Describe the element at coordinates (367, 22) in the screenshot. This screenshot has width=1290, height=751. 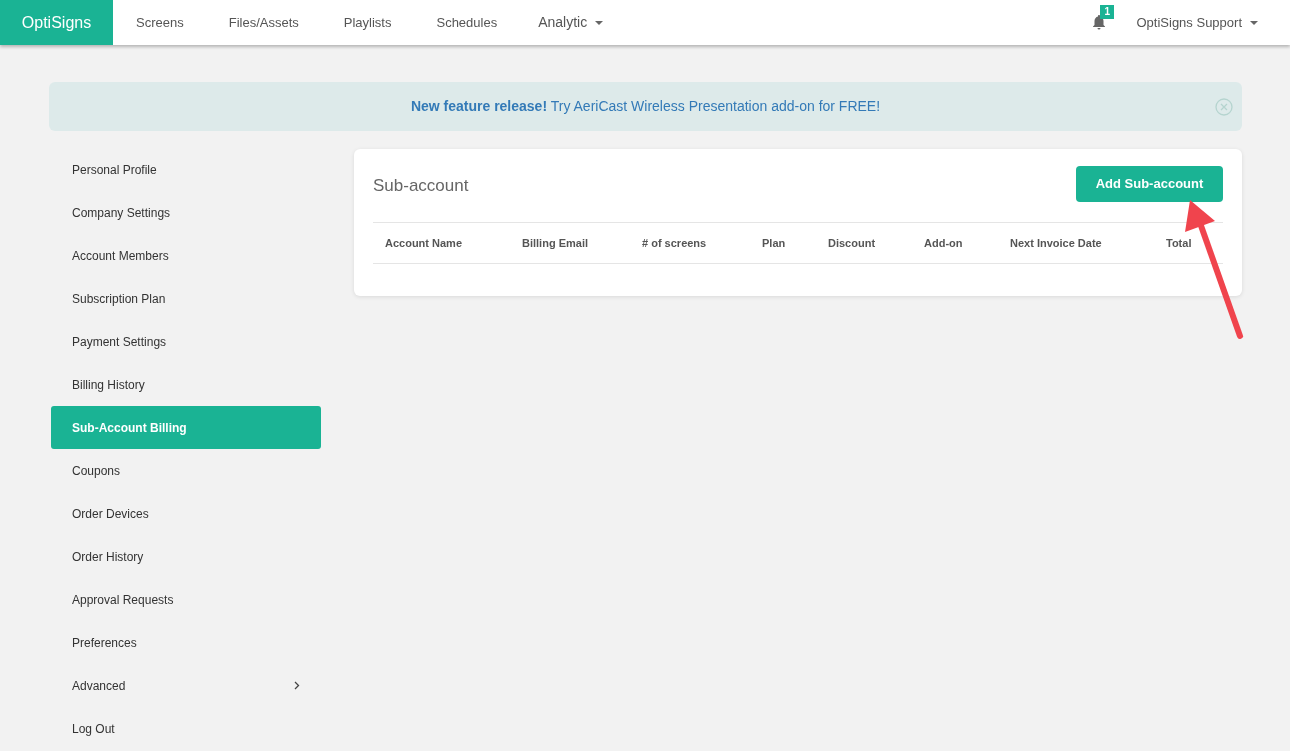
I see `nav-link: Playlists` at that location.